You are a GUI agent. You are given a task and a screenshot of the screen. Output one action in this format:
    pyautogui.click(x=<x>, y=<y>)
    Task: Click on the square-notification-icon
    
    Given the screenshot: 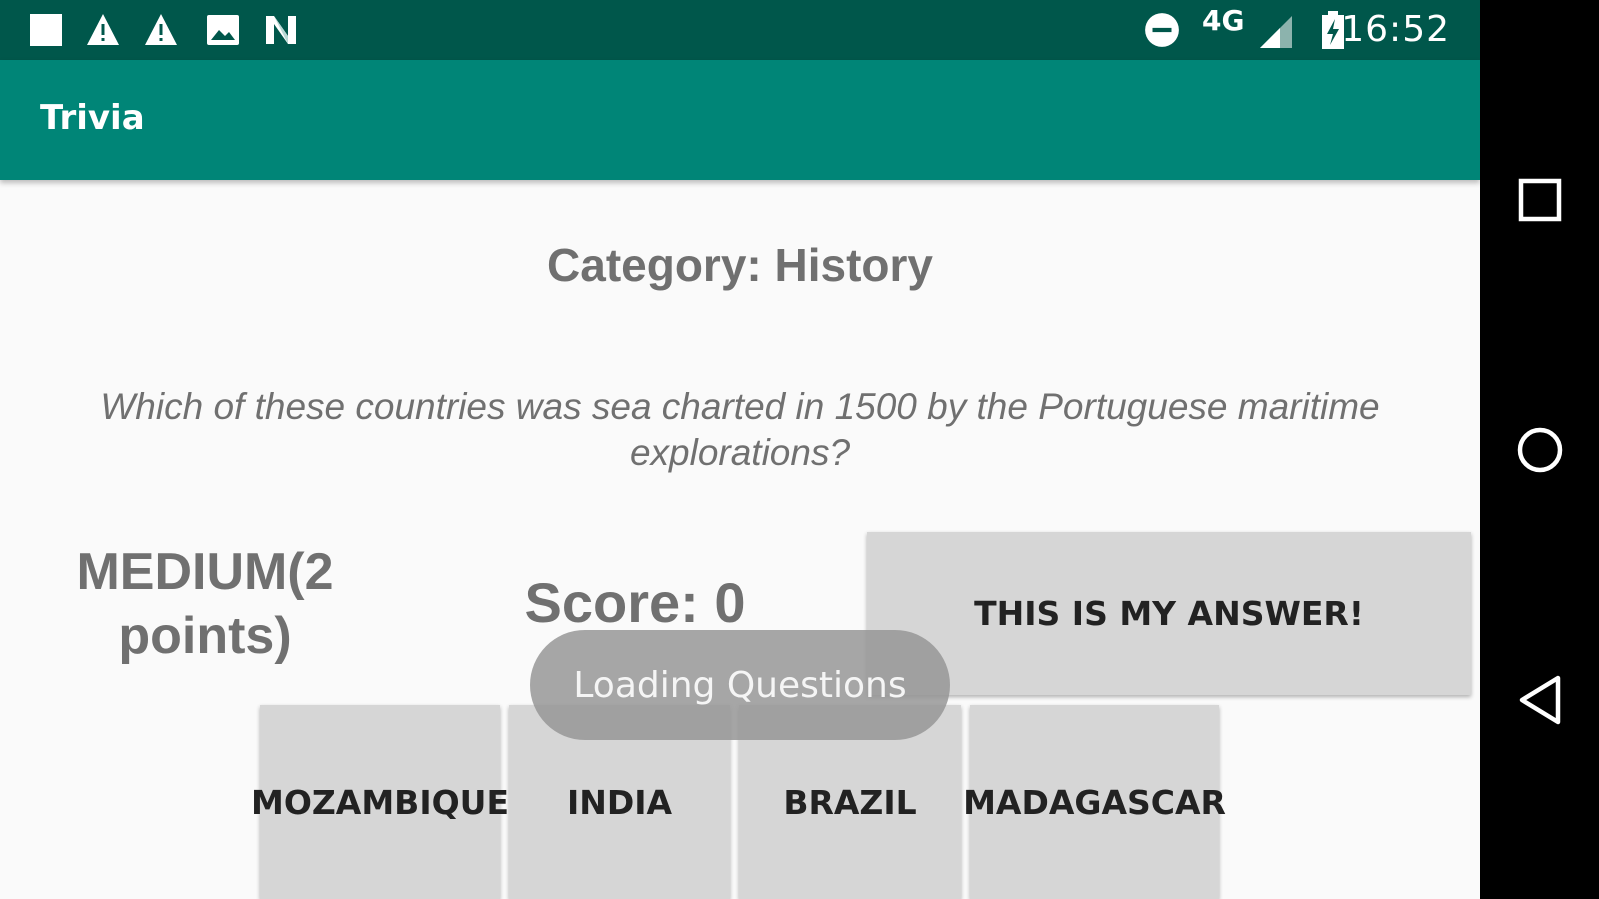 What is the action you would take?
    pyautogui.click(x=46, y=30)
    